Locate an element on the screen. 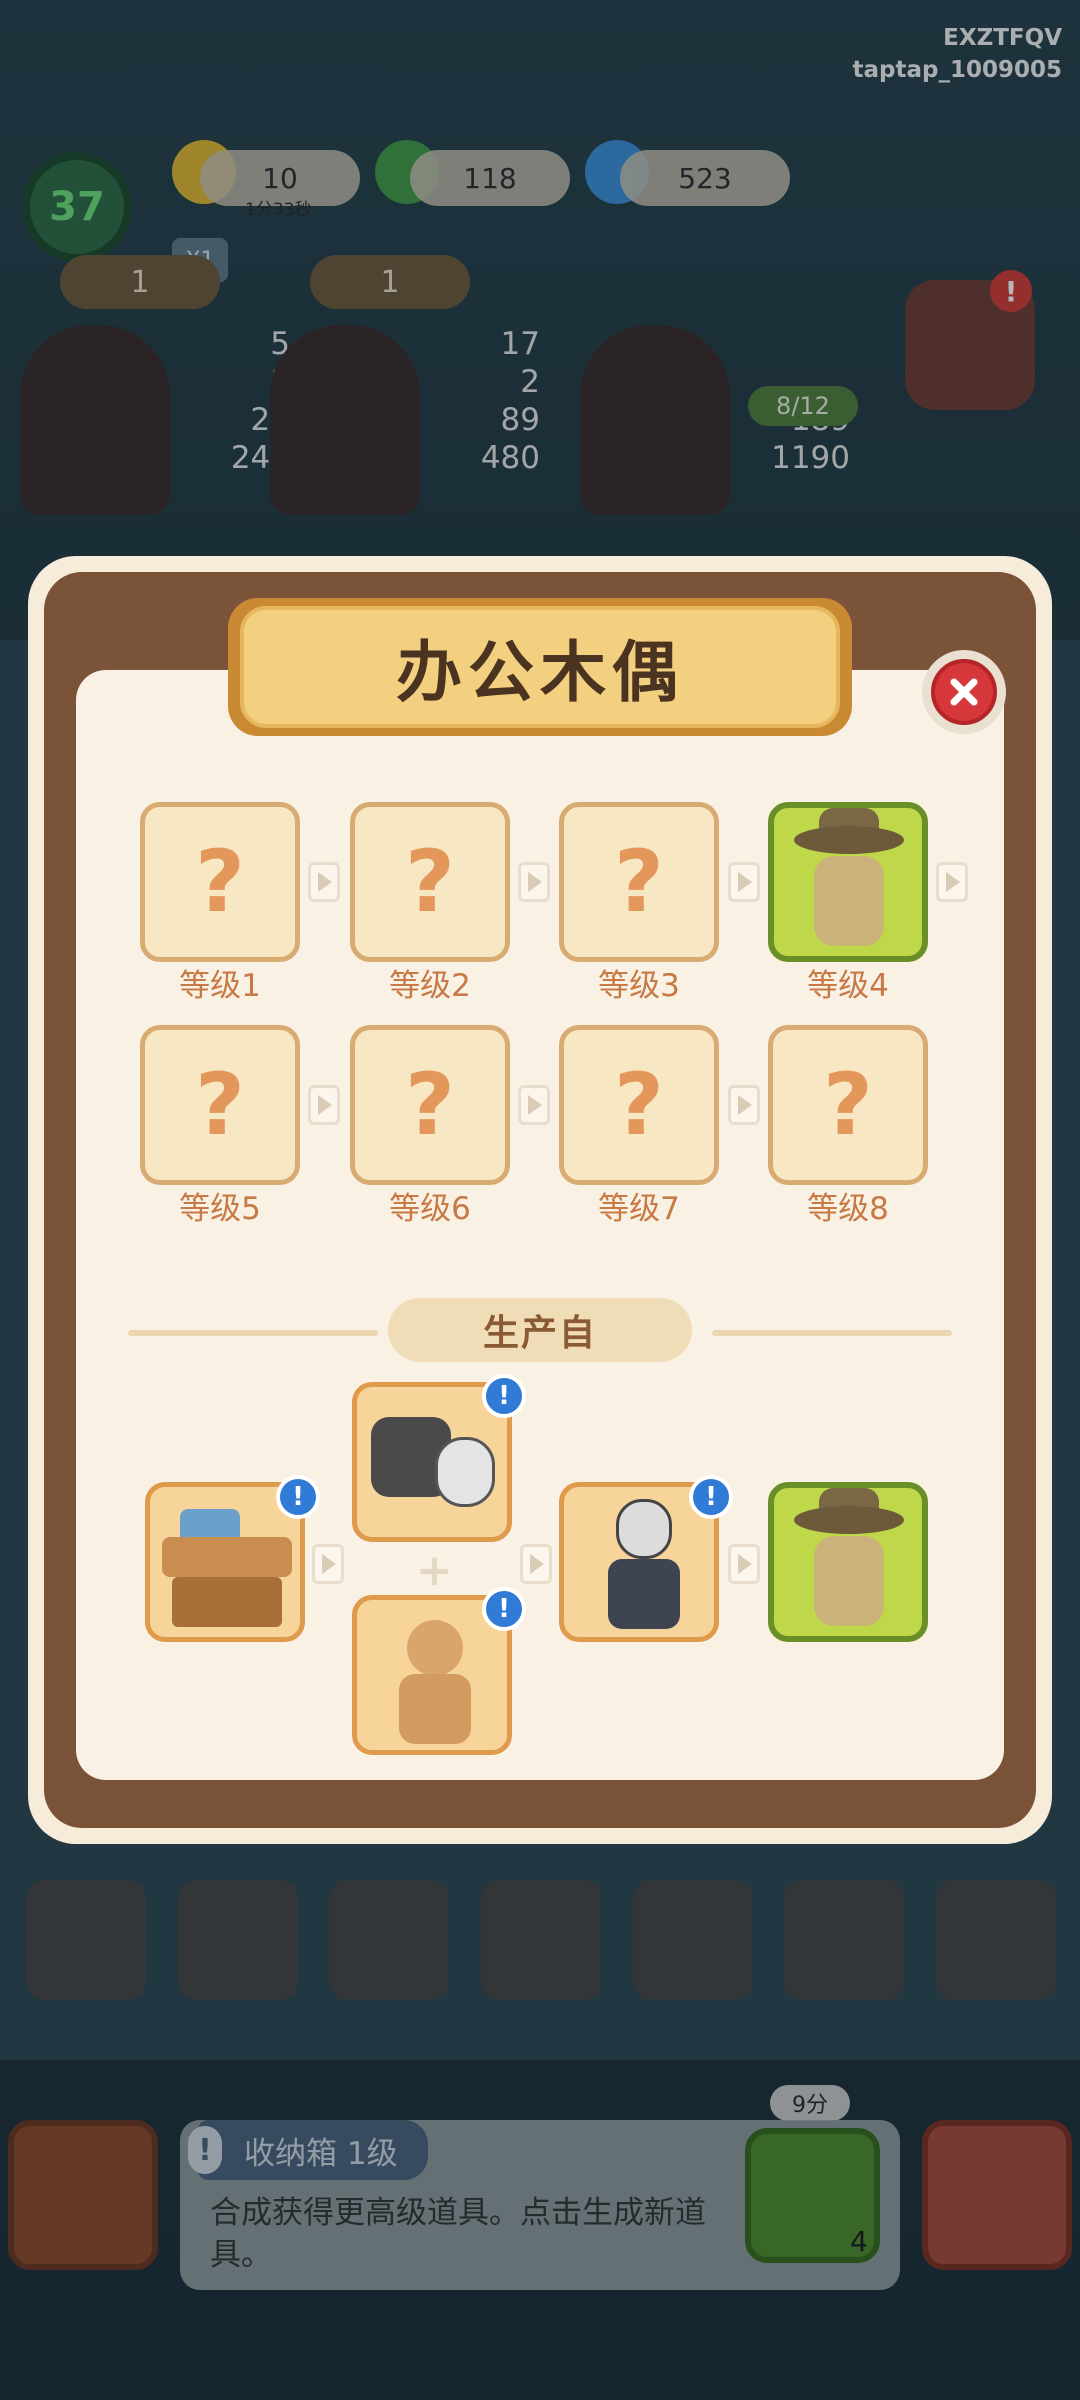 This screenshot has height=2400, width=1080. tier-tile-7: ? is located at coordinates (639, 1105).